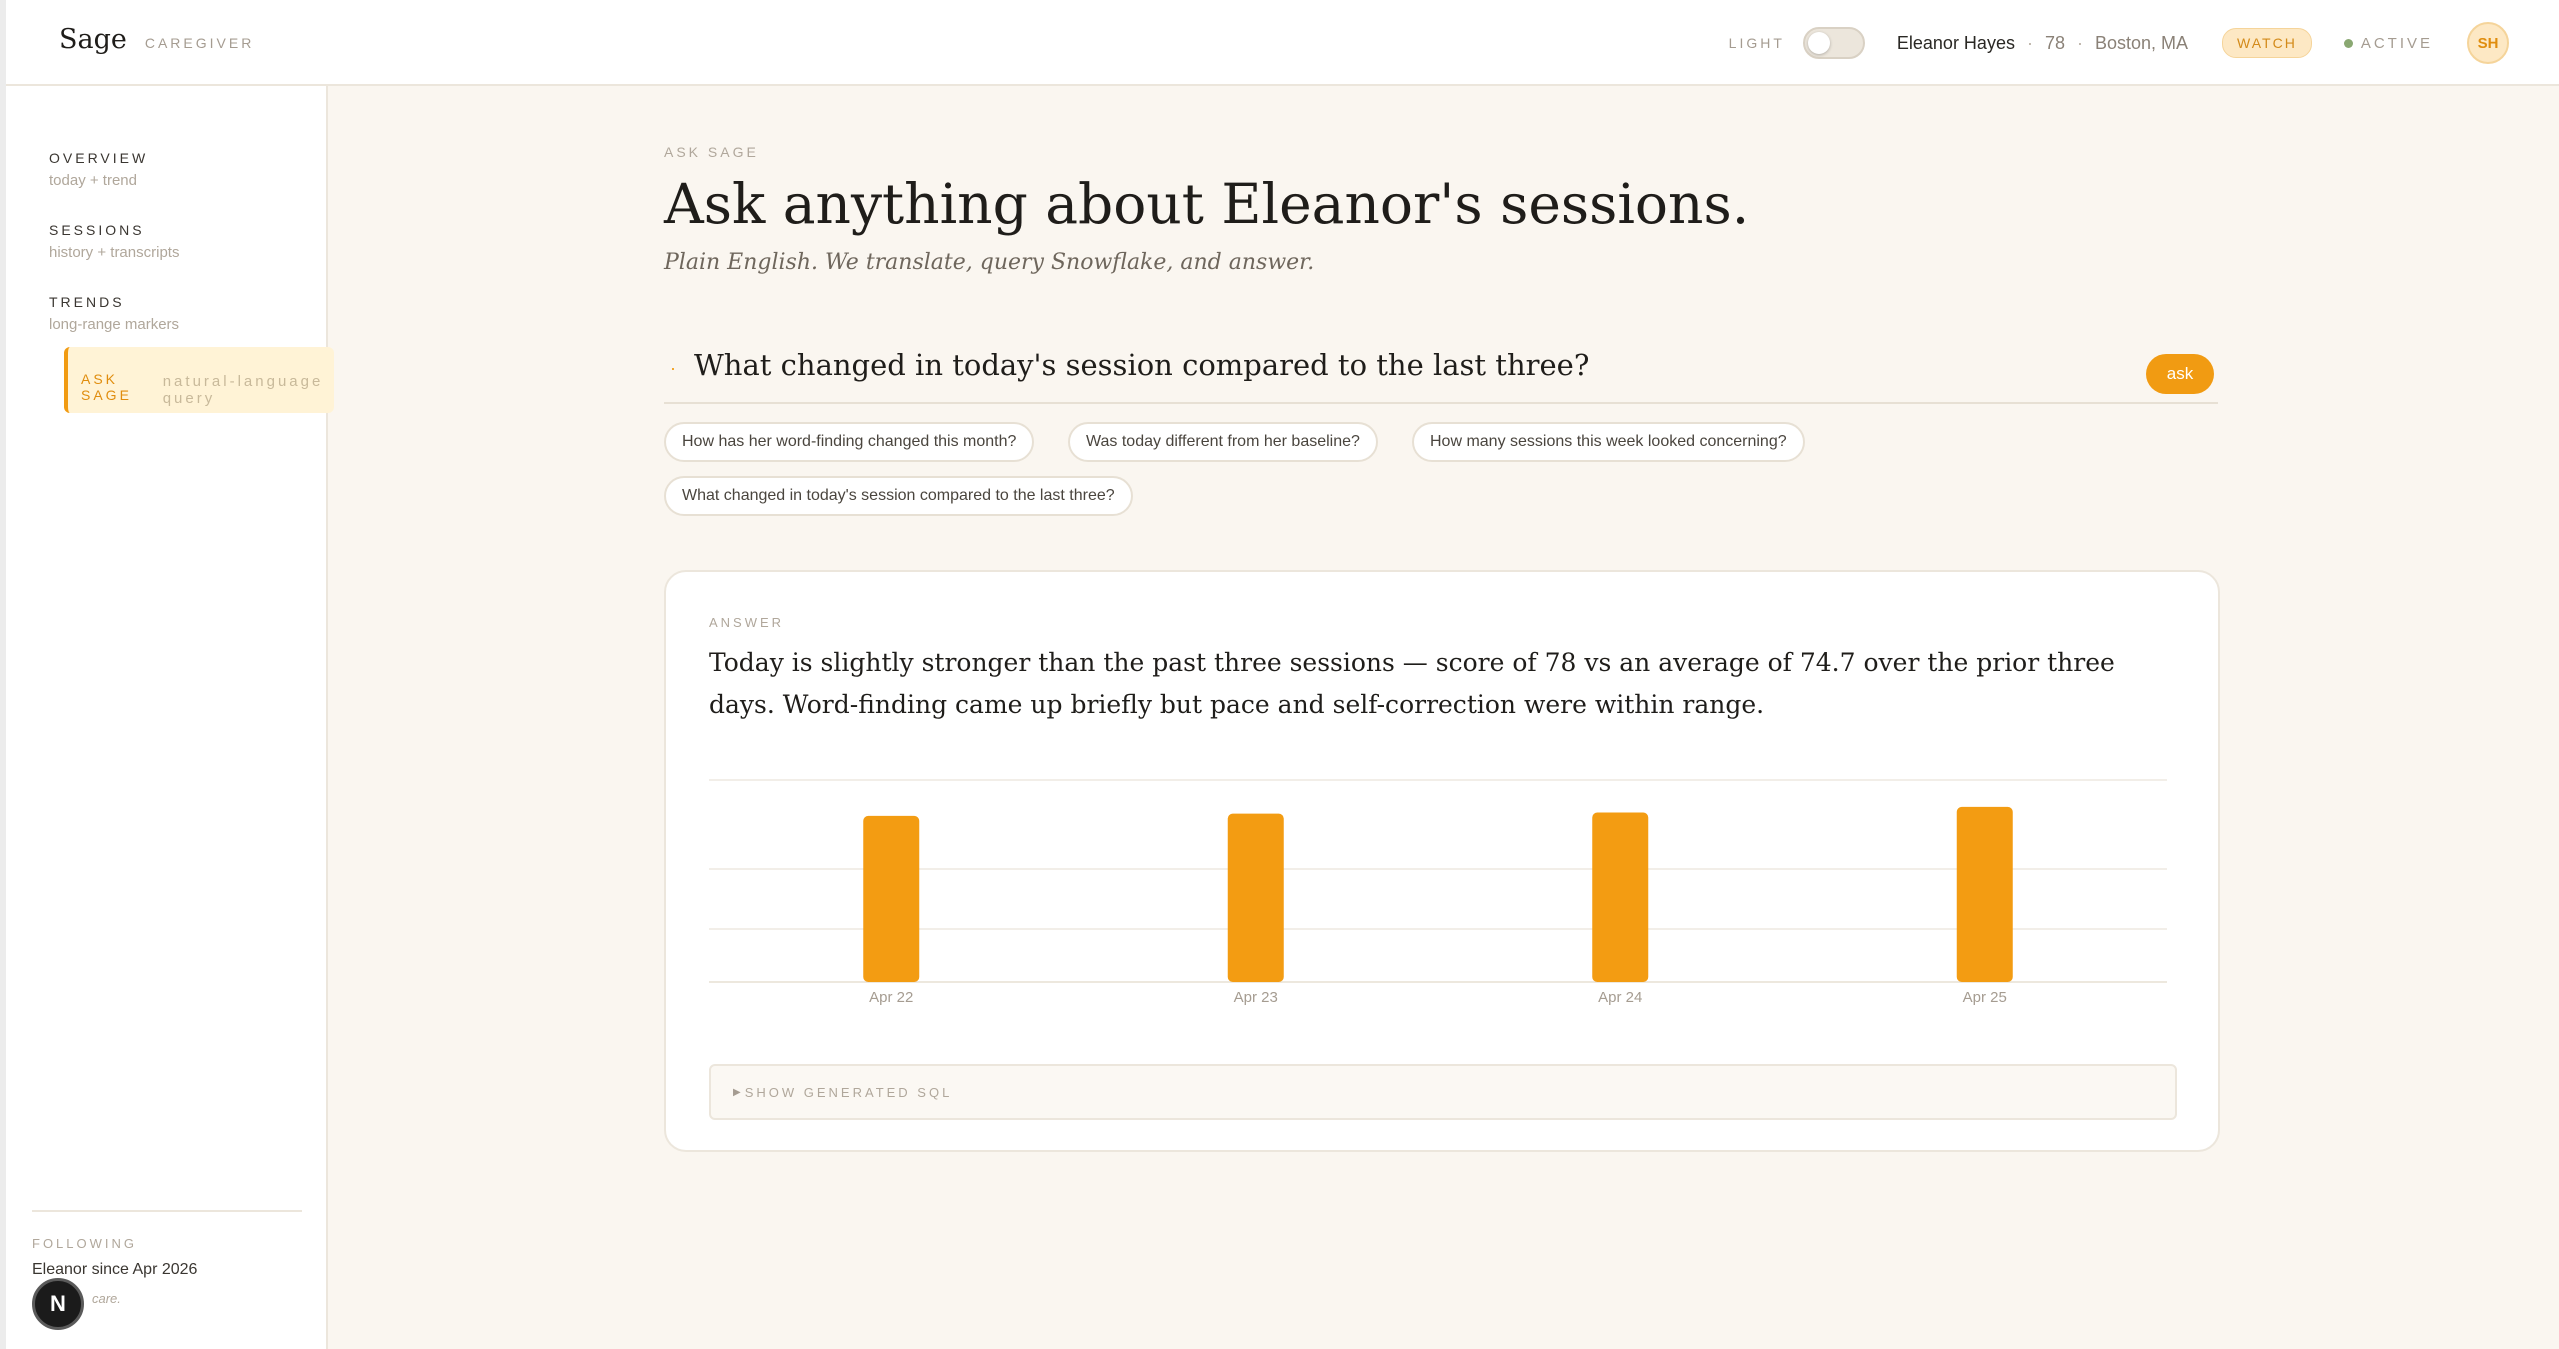 This screenshot has height=1349, width=2559. Describe the element at coordinates (97, 230) in the screenshot. I see `sidebar-item-title: SESSIONS` at that location.